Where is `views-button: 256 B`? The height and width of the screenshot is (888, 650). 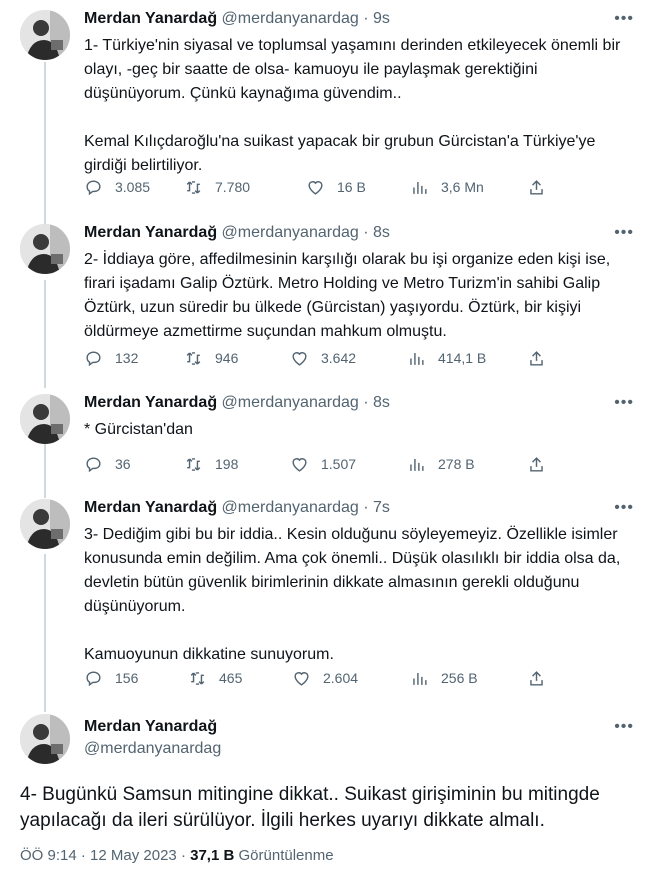
views-button: 256 B is located at coordinates (444, 678).